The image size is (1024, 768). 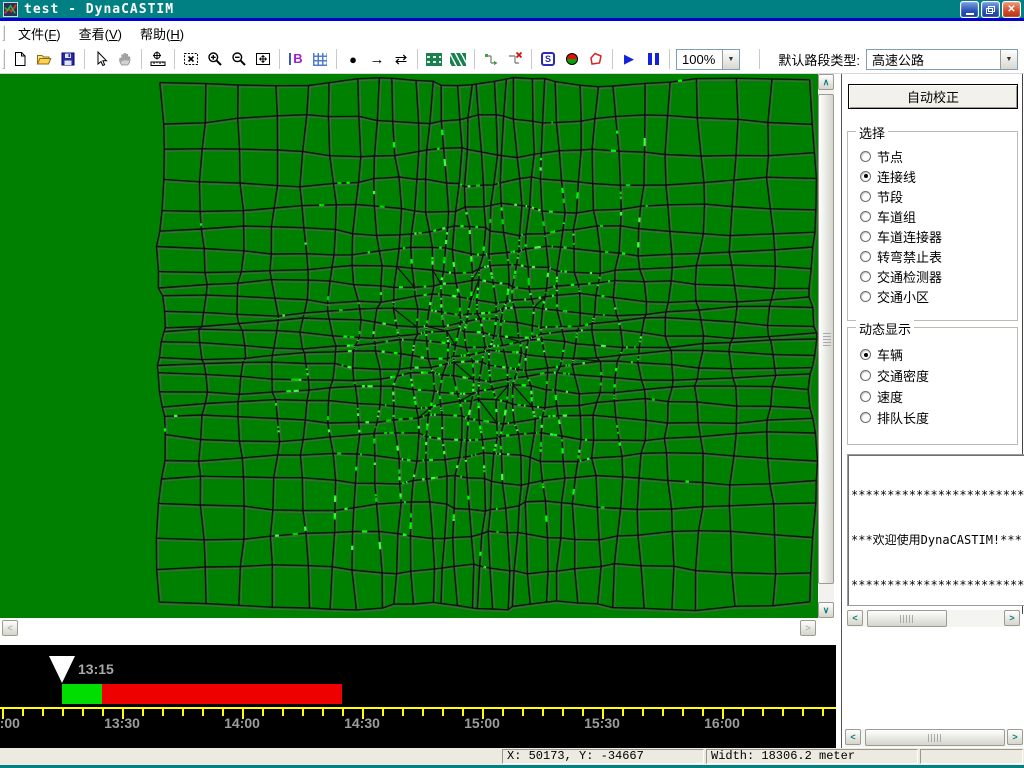 I want to click on vertical-scroll-thumb, so click(x=826, y=339).